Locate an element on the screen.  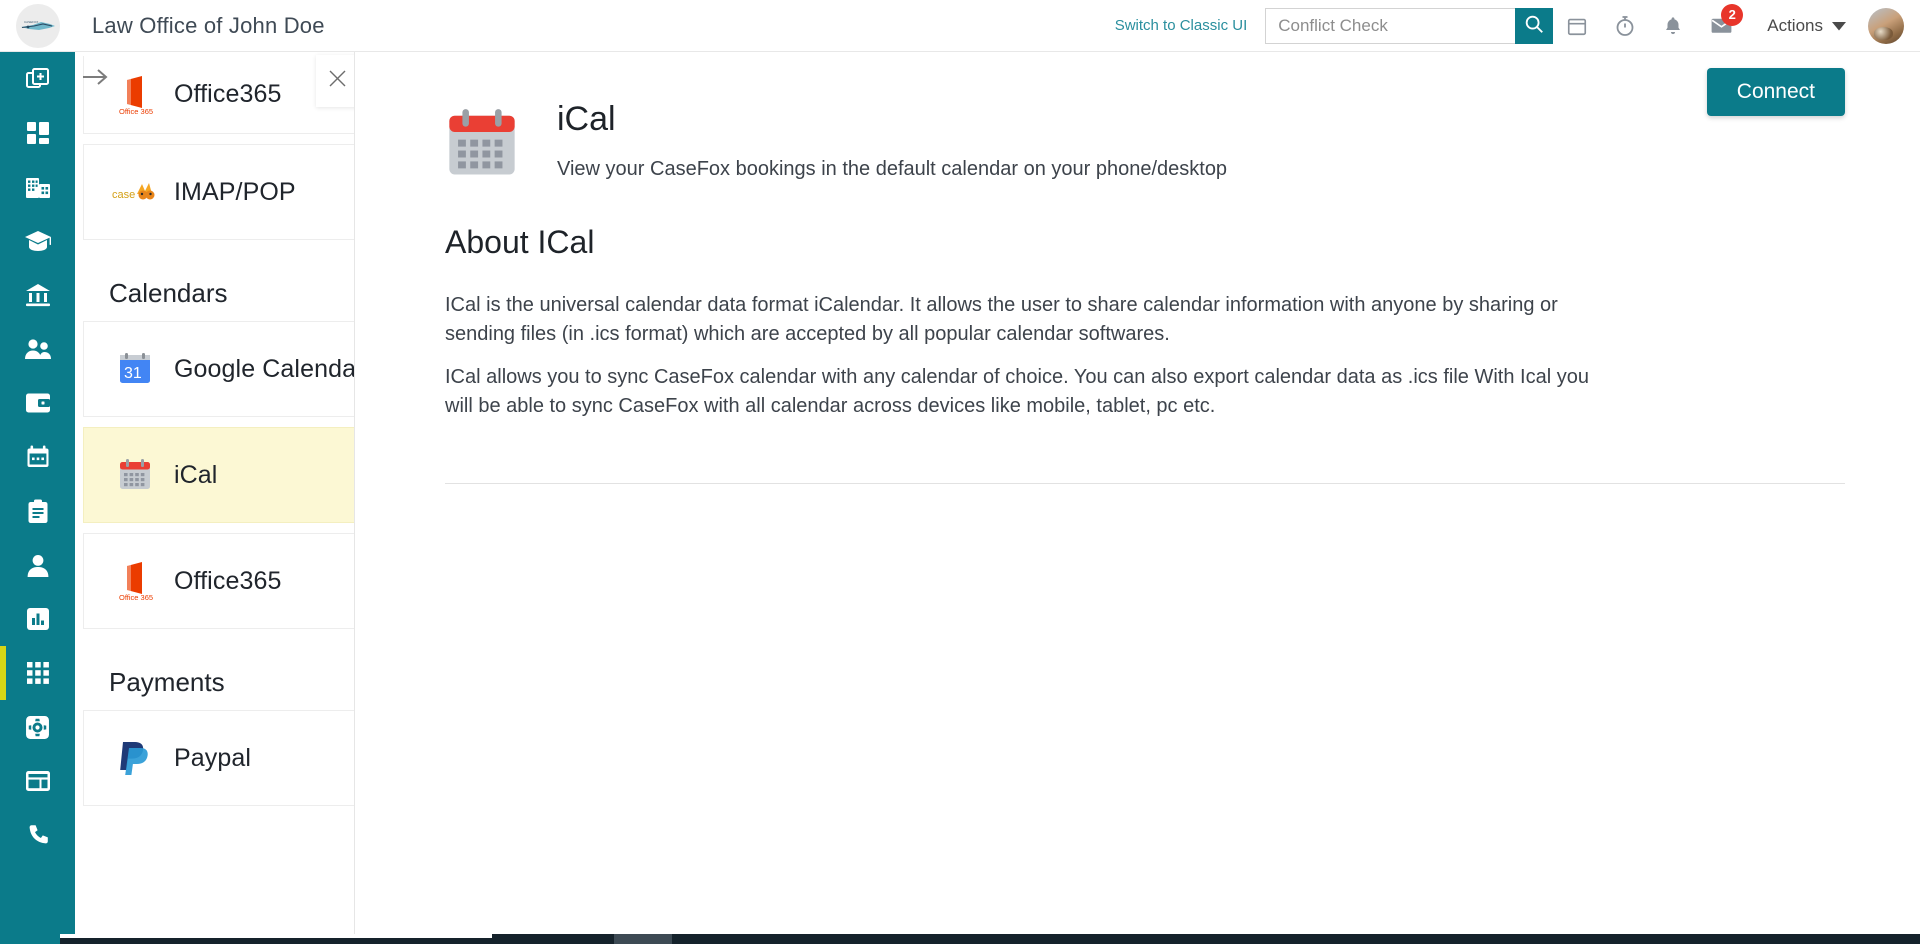
list-item-label: Paypal is located at coordinates (213, 757).